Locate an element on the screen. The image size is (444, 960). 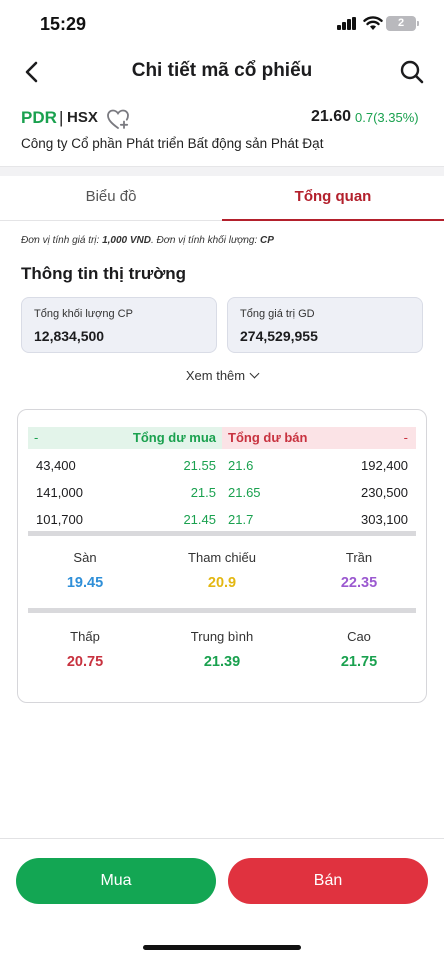
total-volume-label: Tổng khối lượng CP is located at coordinates (83, 314).